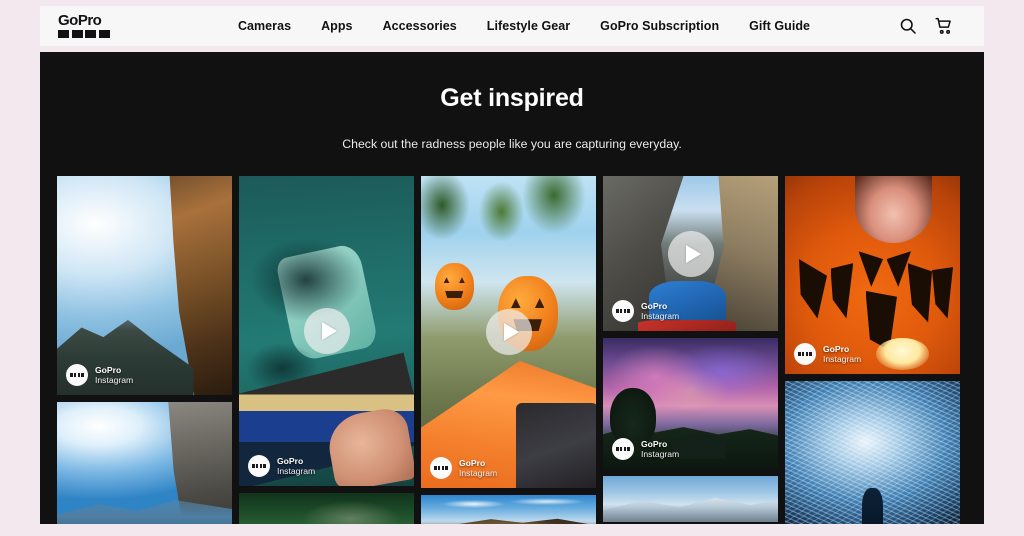  I want to click on nav-item-accessories: Accessories, so click(420, 26).